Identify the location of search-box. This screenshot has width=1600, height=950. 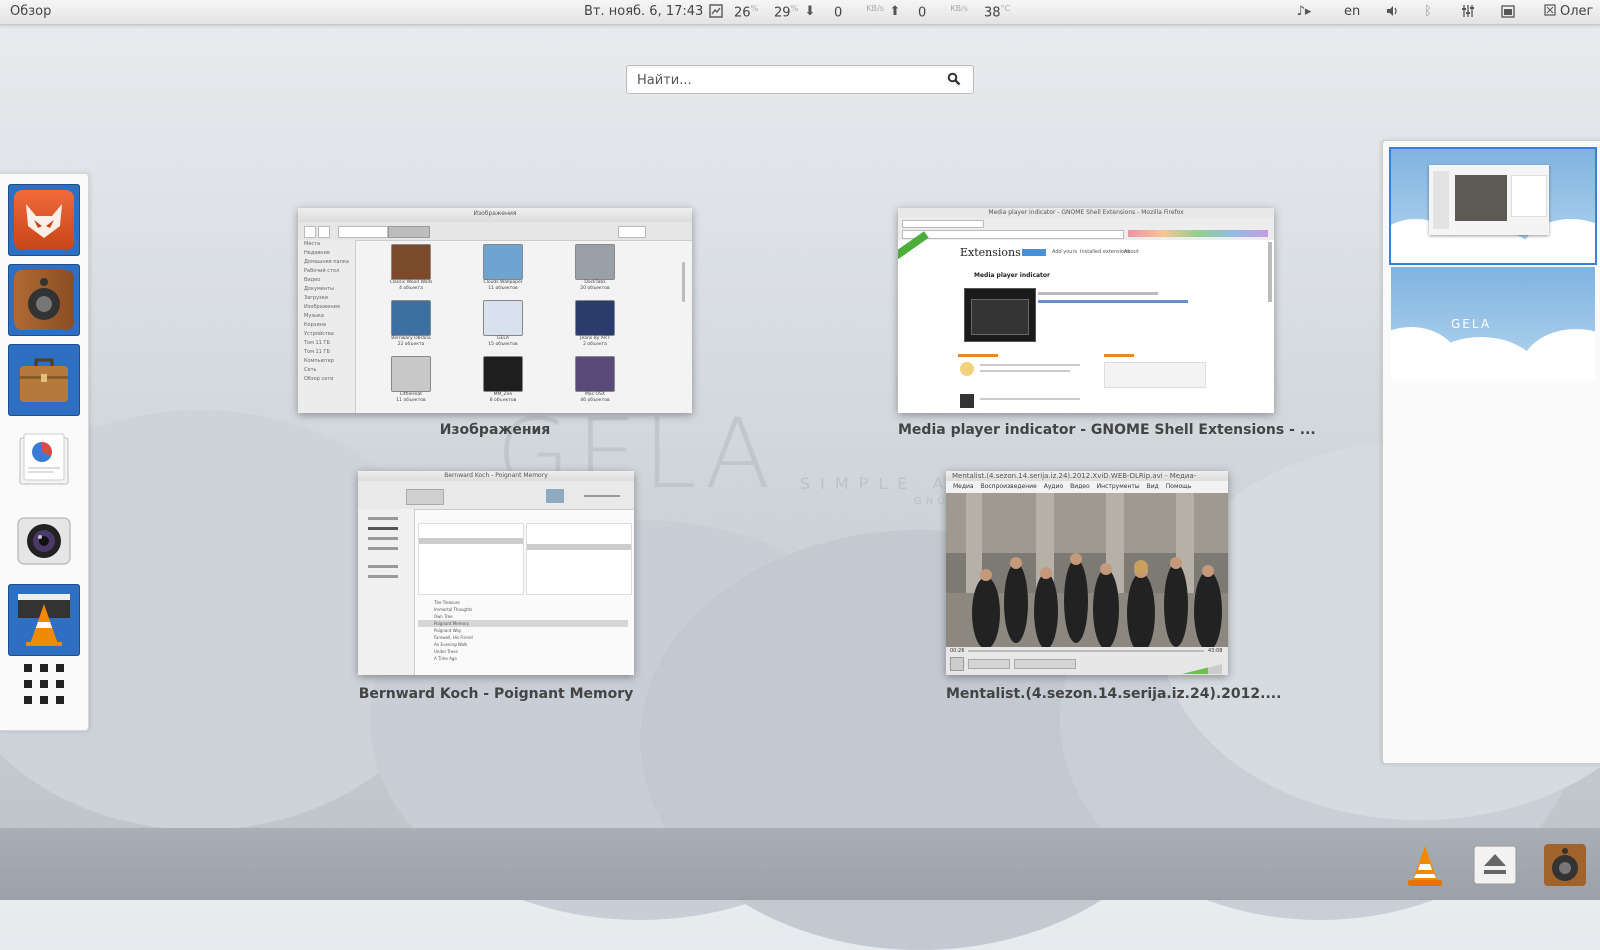
(800, 79).